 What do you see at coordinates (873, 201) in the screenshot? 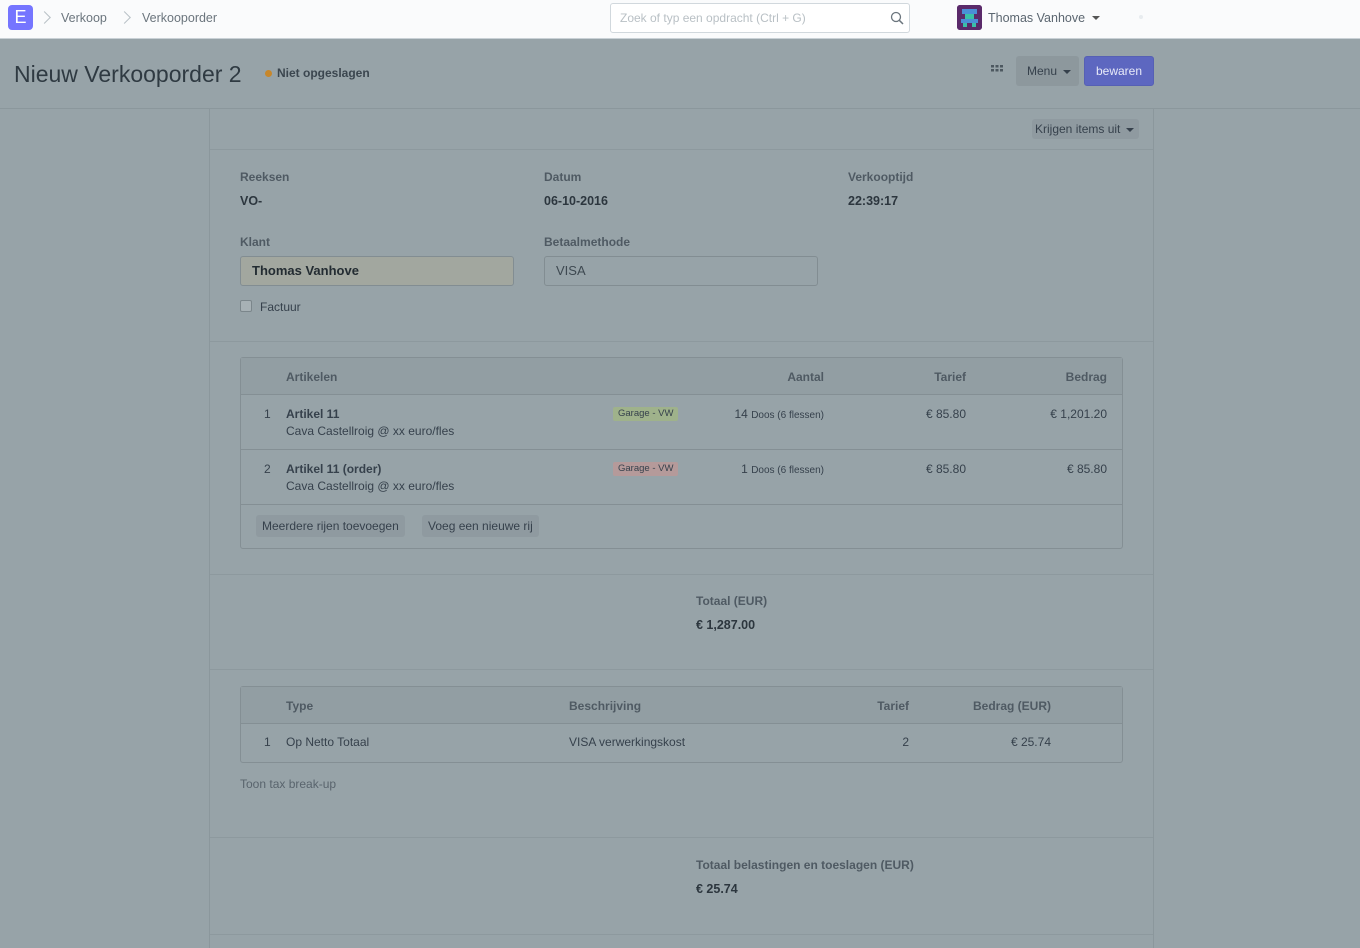
I see `time-value: 22:39:17` at bounding box center [873, 201].